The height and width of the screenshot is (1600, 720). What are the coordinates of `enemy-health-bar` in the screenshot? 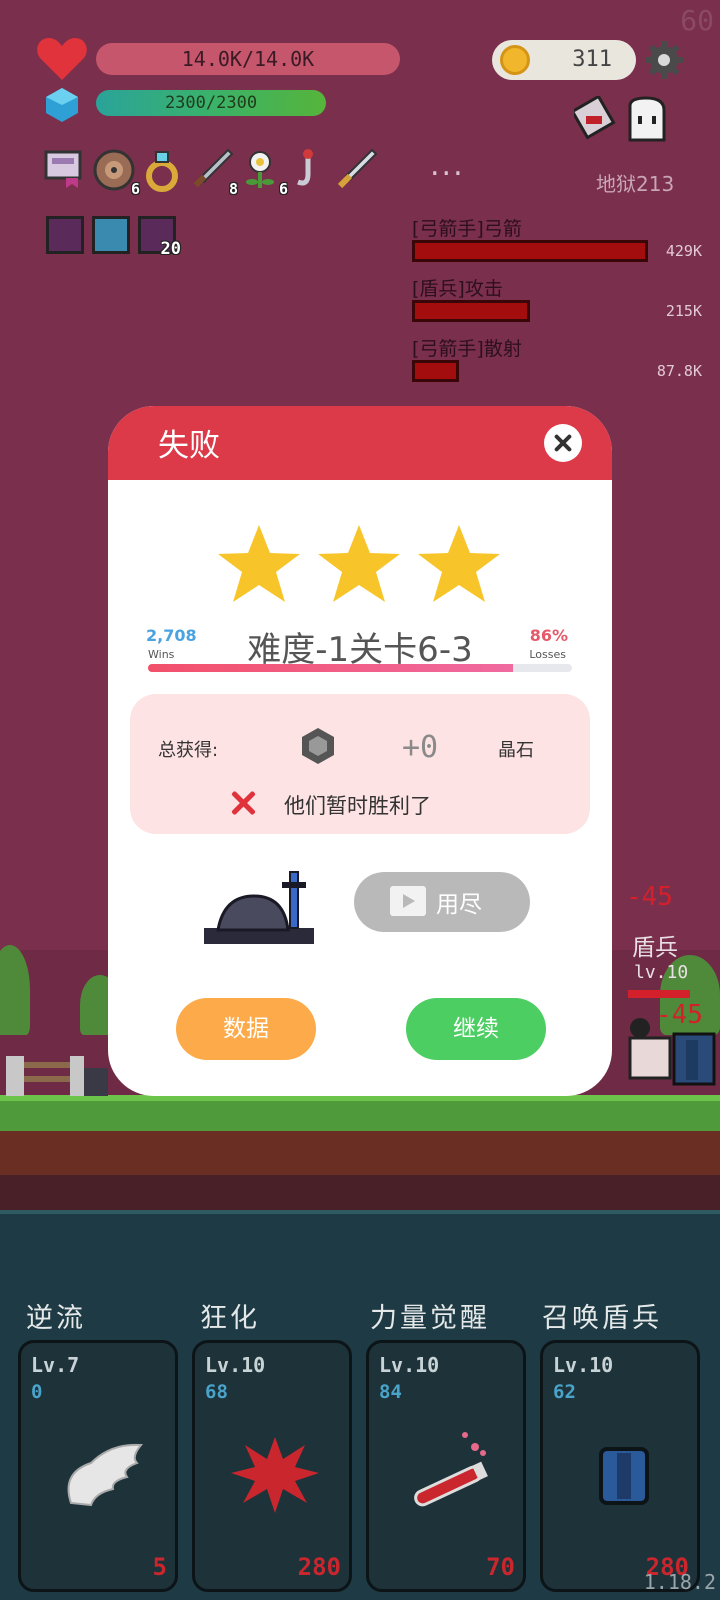 It's located at (659, 994).